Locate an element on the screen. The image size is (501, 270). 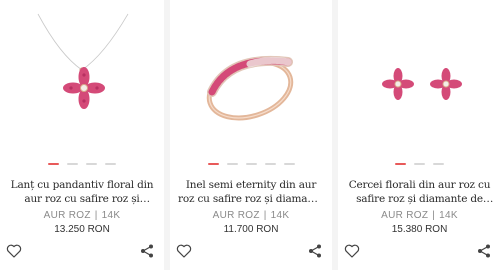
flower-pendant-necklace-image is located at coordinates (83, 61).